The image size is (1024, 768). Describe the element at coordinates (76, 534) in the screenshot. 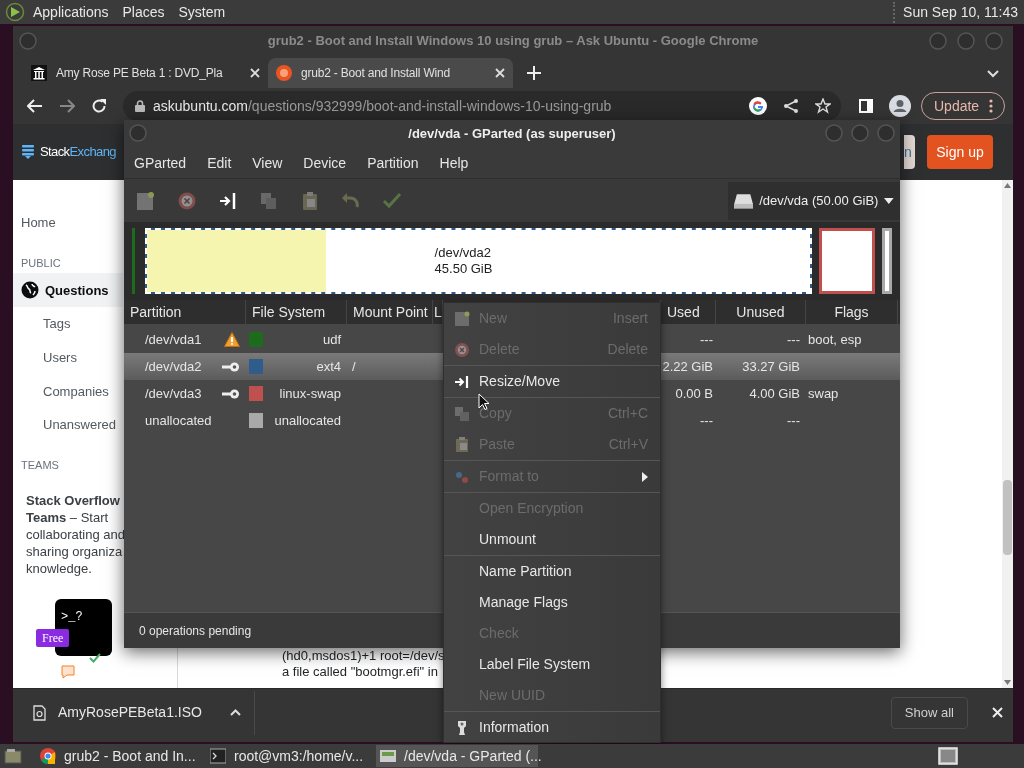

I see `teams-promo-text: Stack Overflow Teams – Start collaborating and sharing organiza knowledge.` at that location.